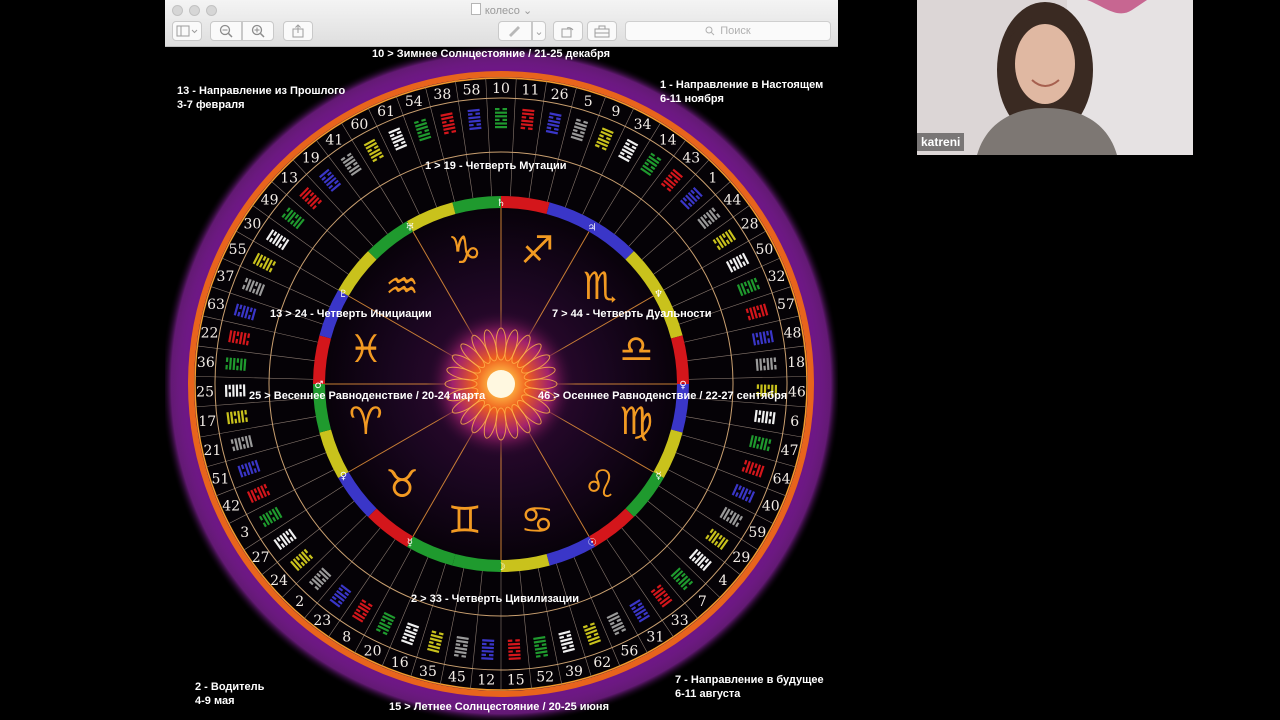 Image resolution: width=1280 pixels, height=720 pixels. I want to click on rotate-button, so click(568, 31).